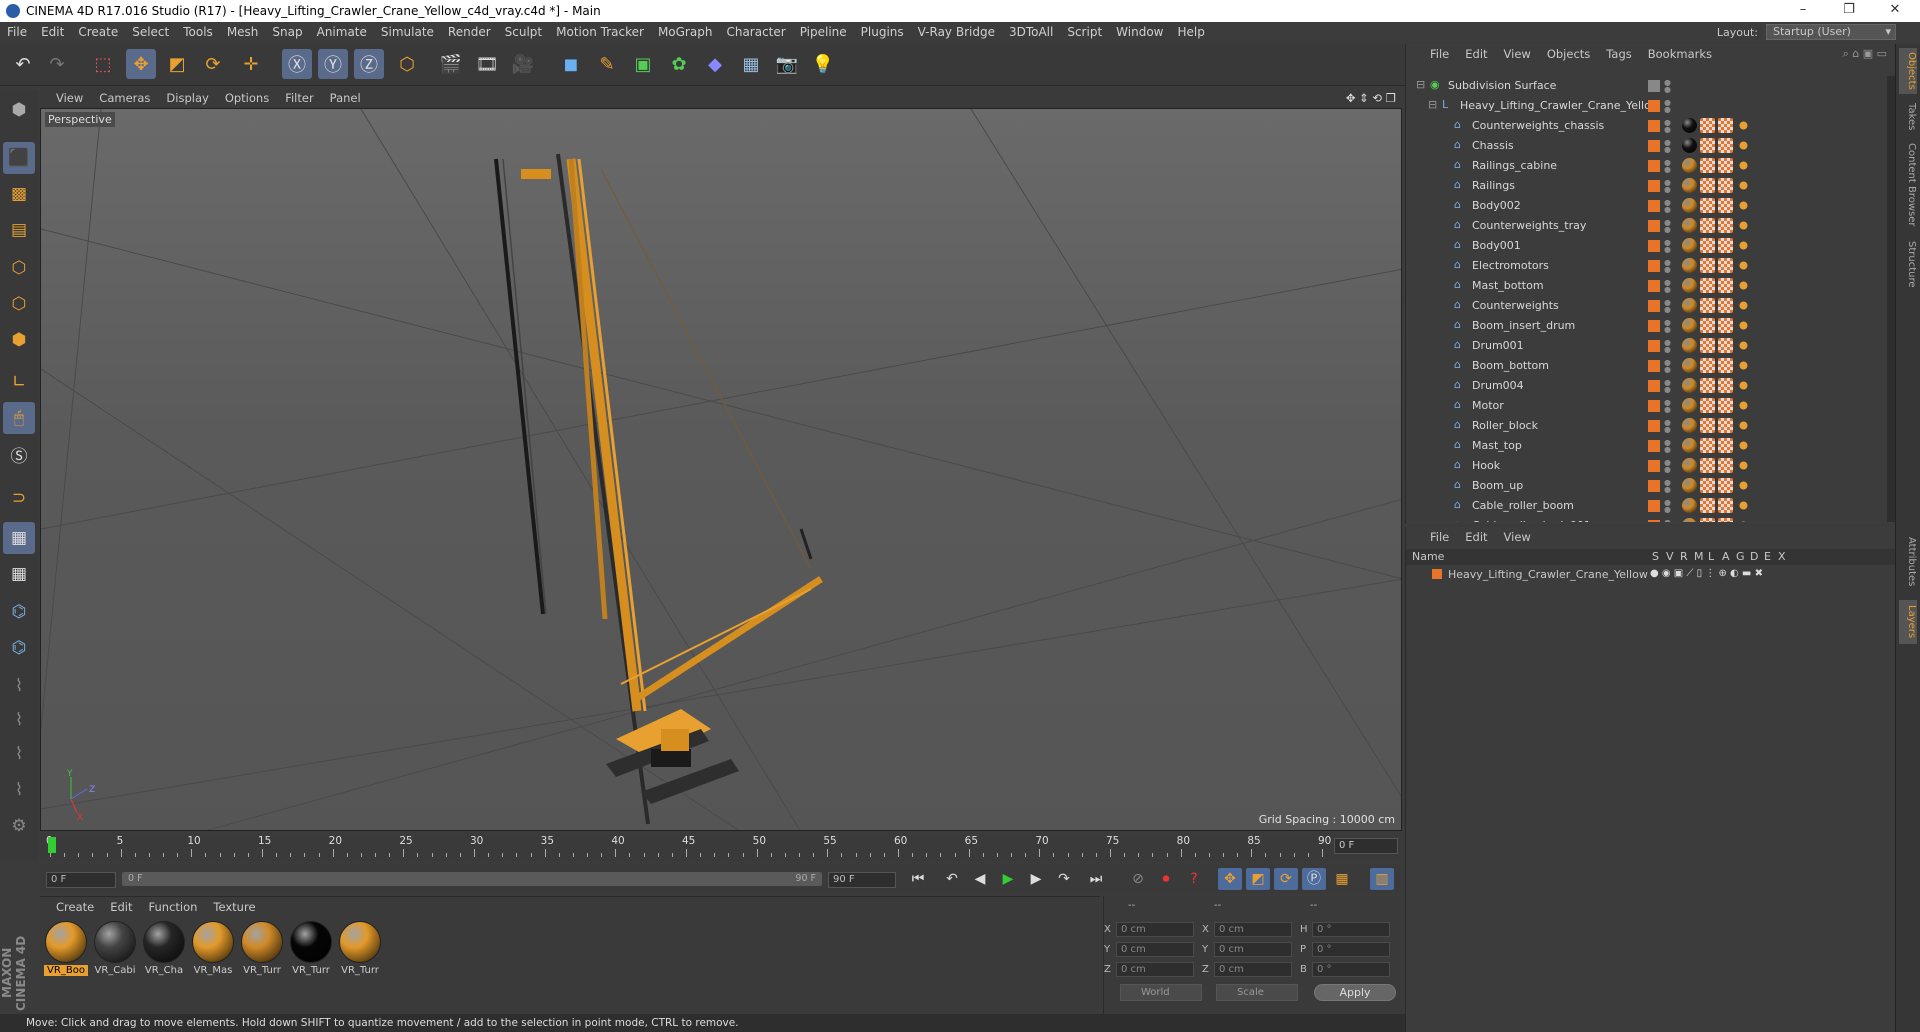 This screenshot has height=1032, width=1920. Describe the element at coordinates (918, 879) in the screenshot. I see `go-to-start-icon: ⏮` at that location.